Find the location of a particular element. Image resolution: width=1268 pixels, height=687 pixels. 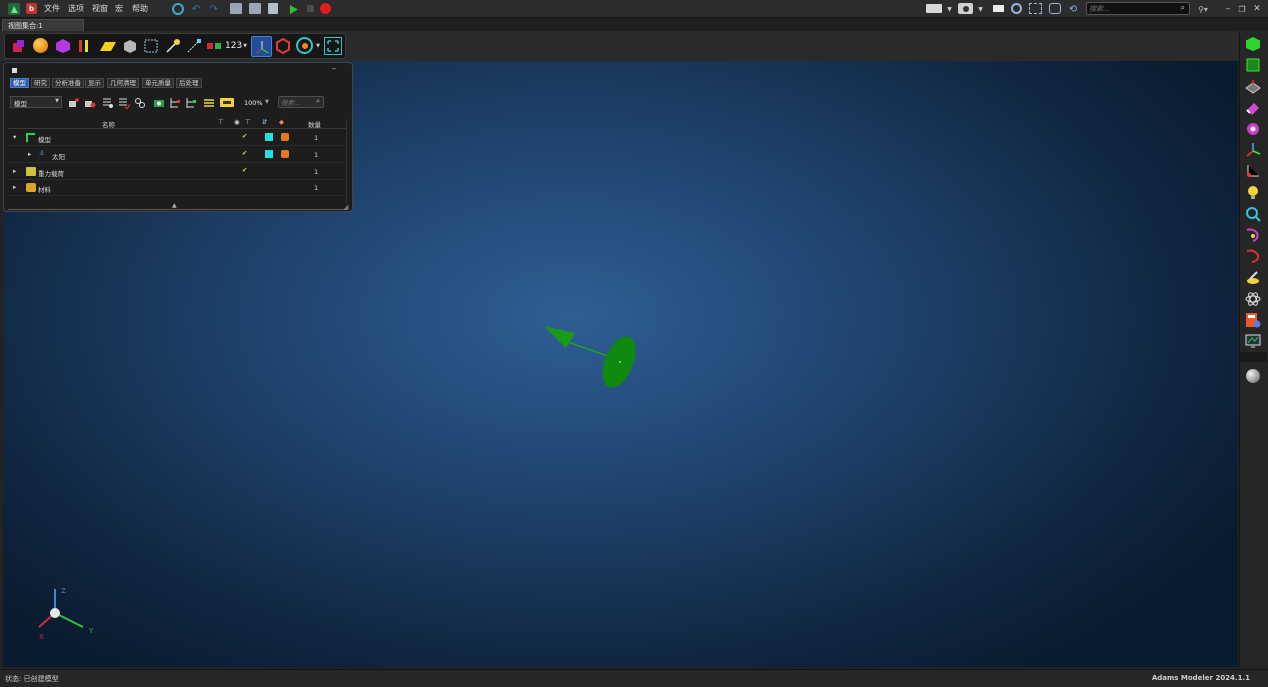

global-search: ⌕ is located at coordinates (1138, 8).